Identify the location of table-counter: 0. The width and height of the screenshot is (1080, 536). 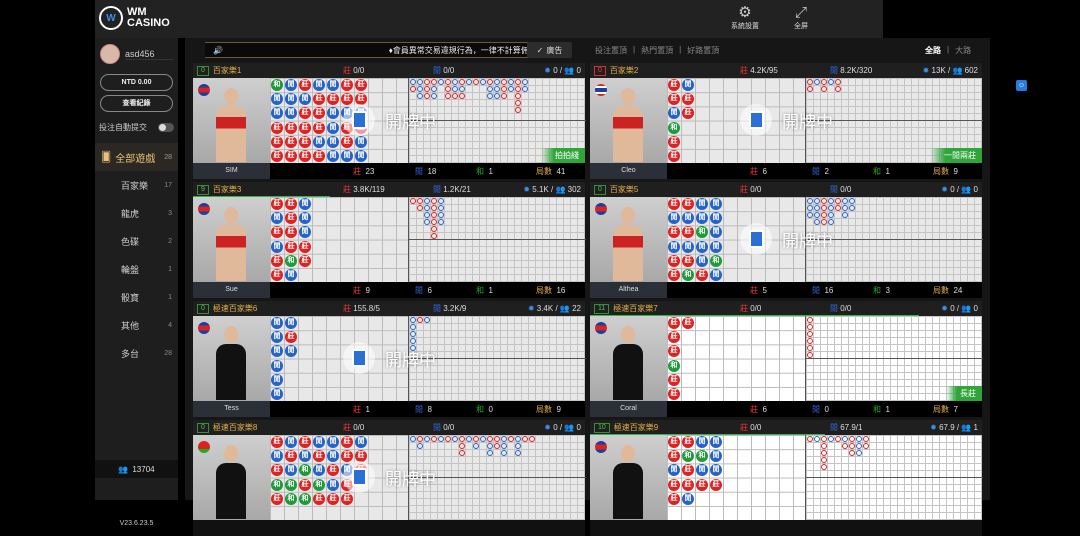
(203, 308).